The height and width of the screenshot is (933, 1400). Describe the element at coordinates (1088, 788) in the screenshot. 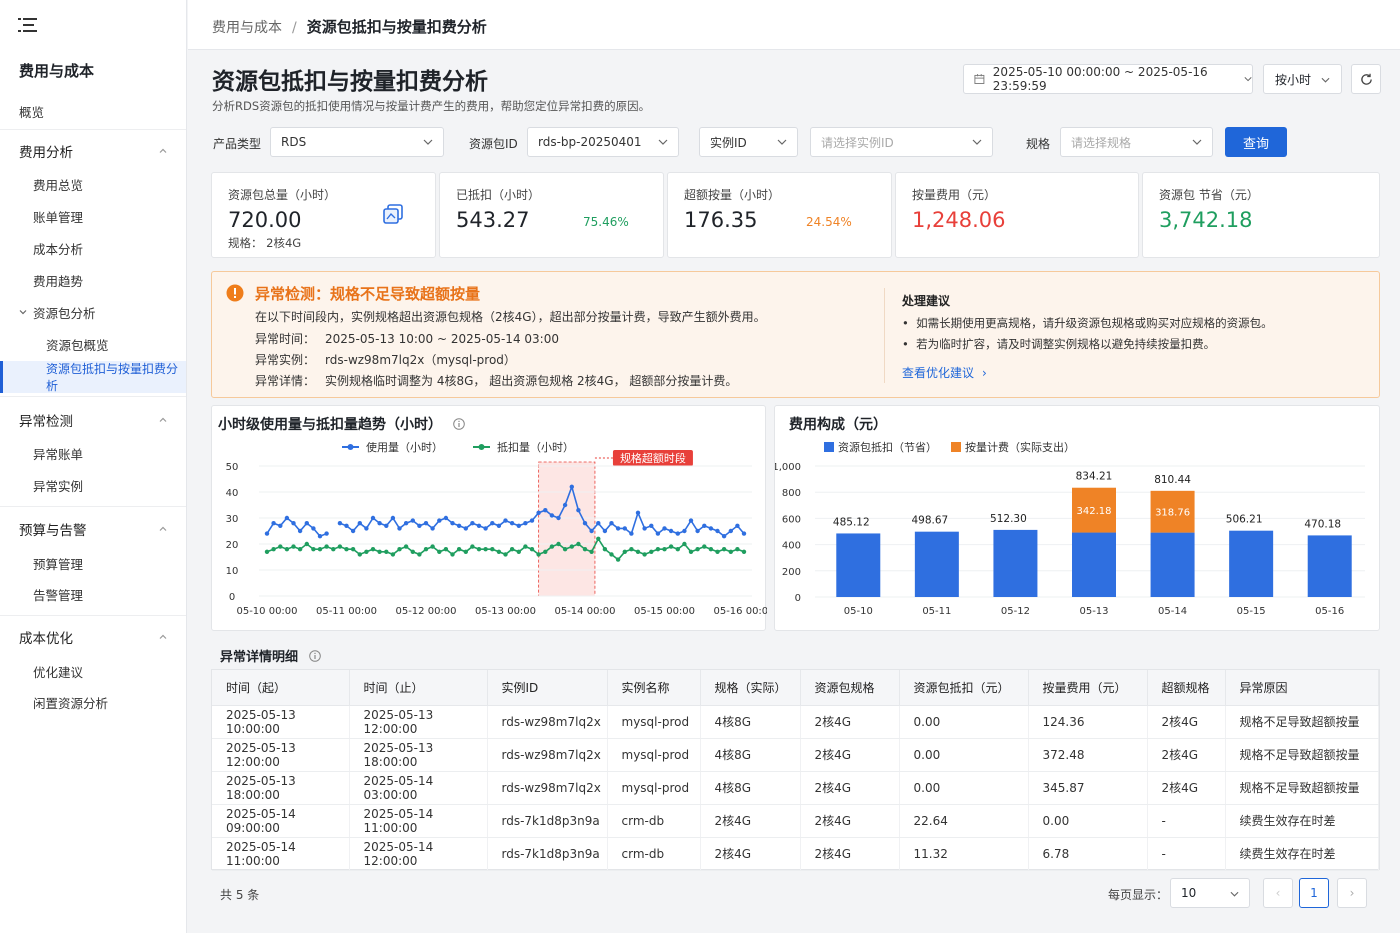

I see `table-cell: 345.87` at that location.